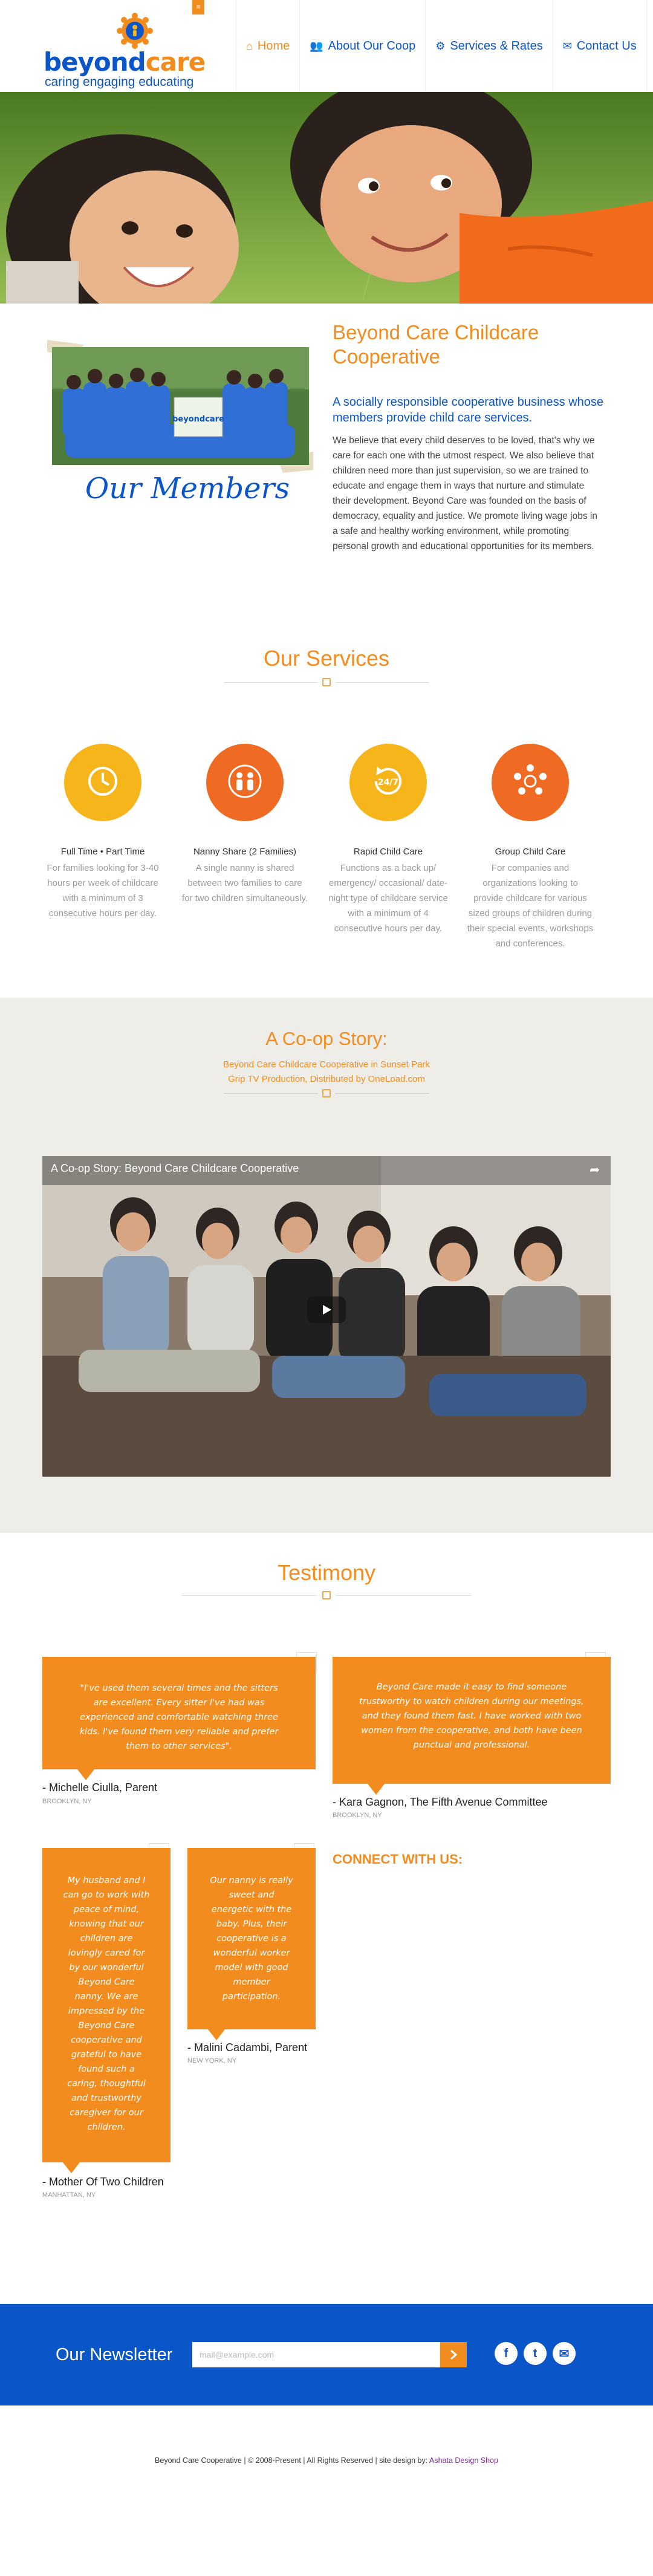 The width and height of the screenshot is (653, 2576). Describe the element at coordinates (497, 46) in the screenshot. I see `nav-item-label: Services & Rates` at that location.